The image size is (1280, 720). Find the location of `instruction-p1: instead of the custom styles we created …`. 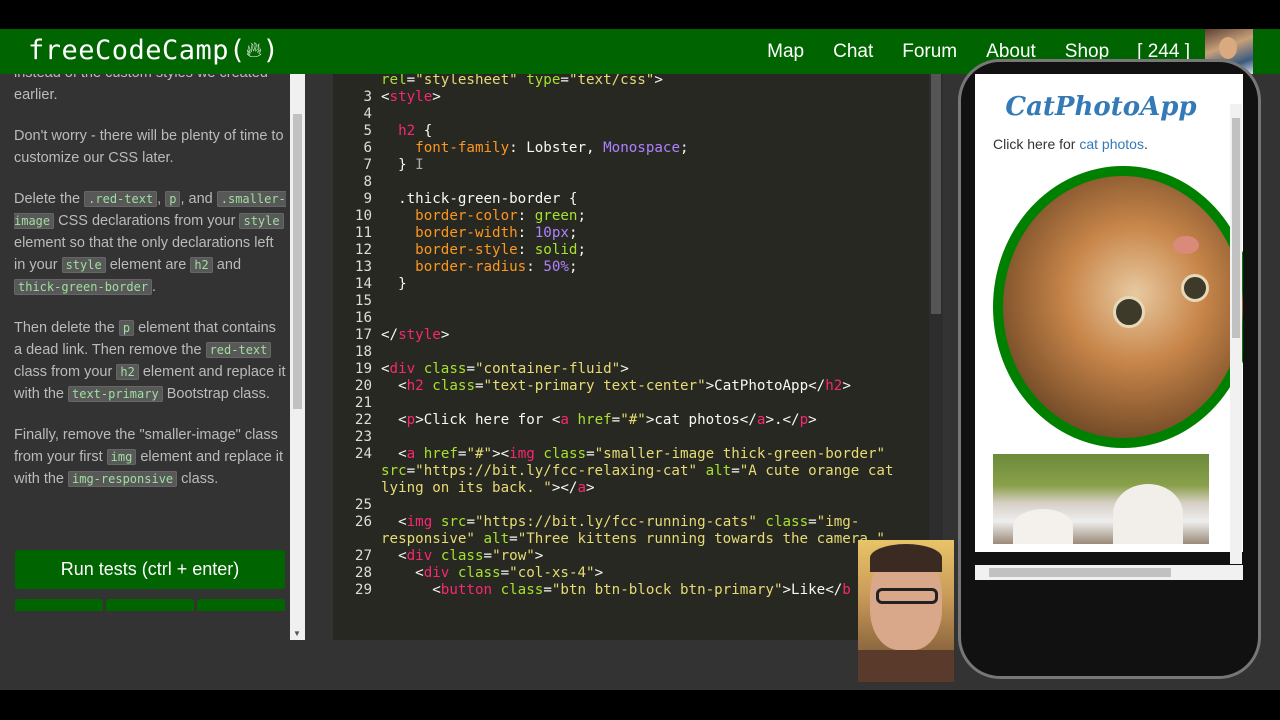

instruction-p1: instead of the custom styles we created … is located at coordinates (141, 88).